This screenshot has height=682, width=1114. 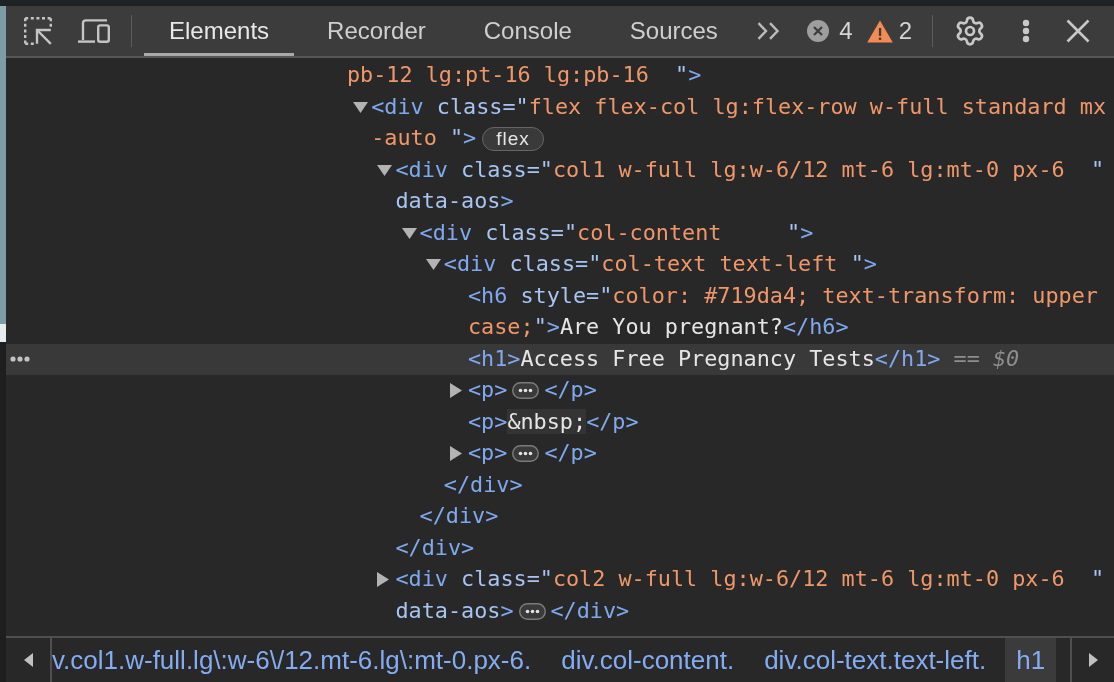 I want to click on code-line: <div class="col1 w-full lg:w-6/12 mt-6 lg:mt-0 px-6 ", so click(x=750, y=169).